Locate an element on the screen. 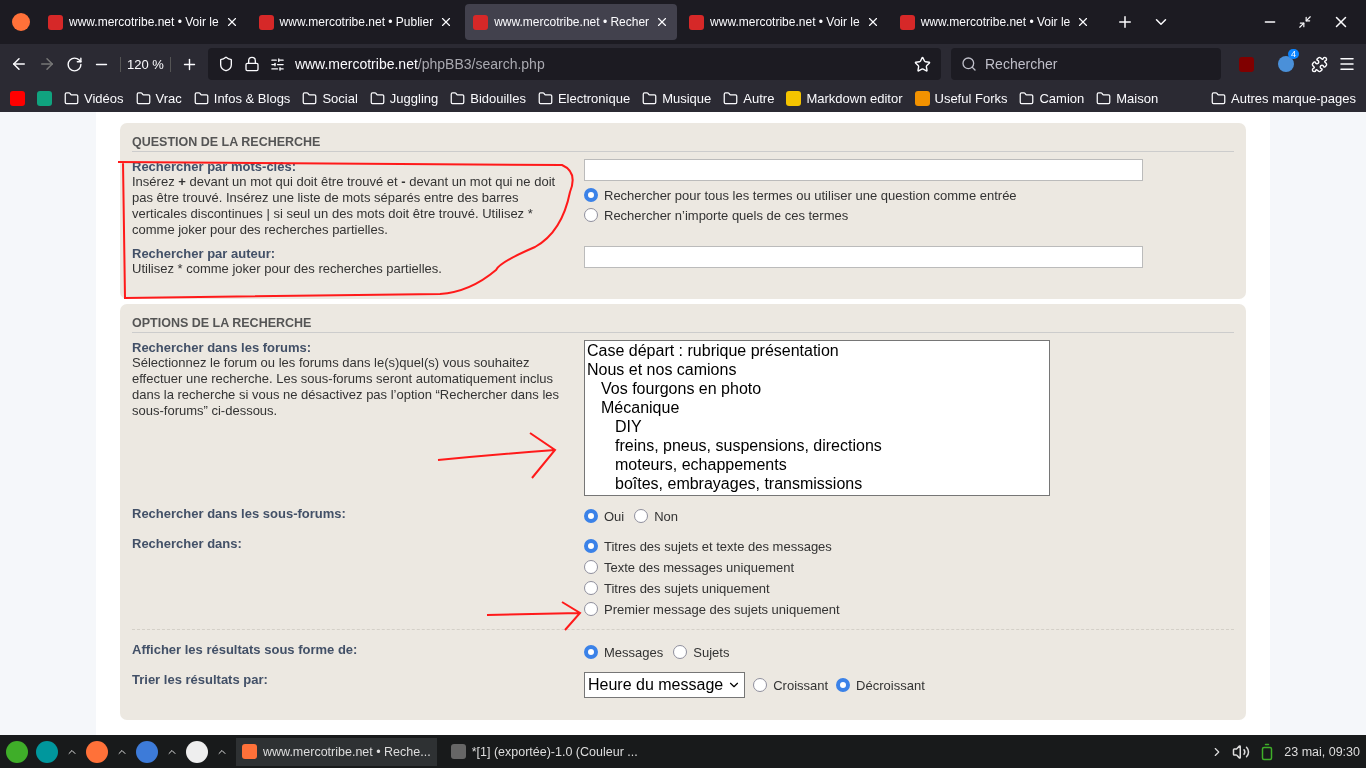 Image resolution: width=1366 pixels, height=768 pixels. bookmark-link: Camion is located at coordinates (1062, 98).